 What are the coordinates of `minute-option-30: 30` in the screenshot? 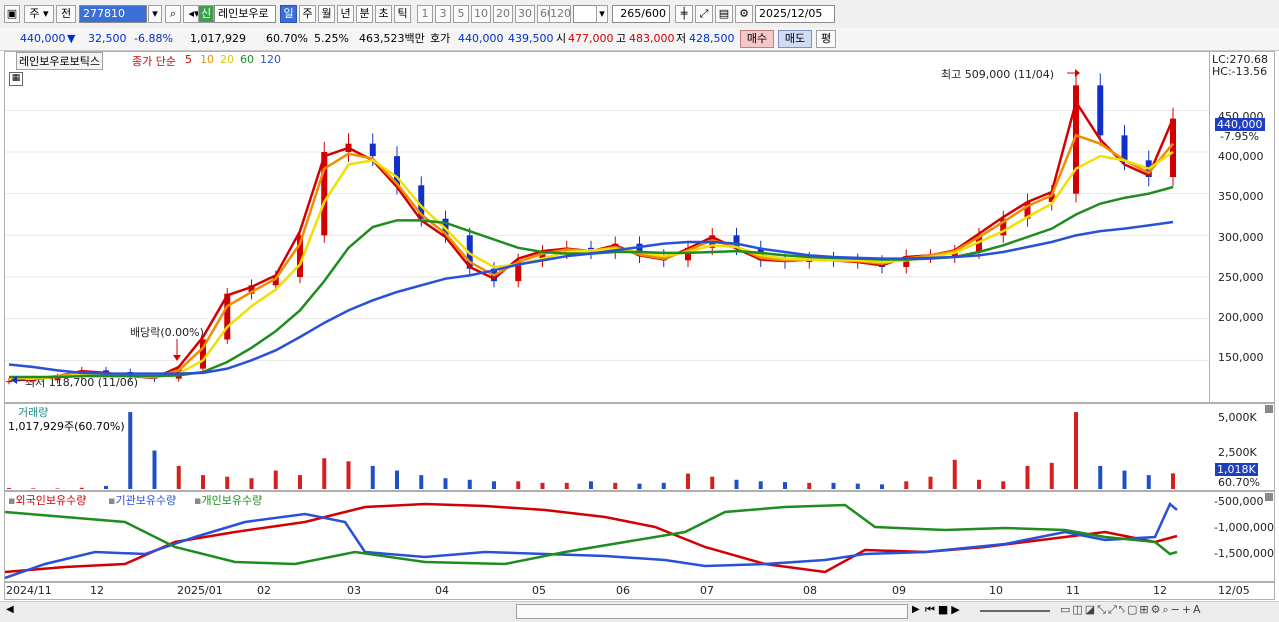 It's located at (525, 14).